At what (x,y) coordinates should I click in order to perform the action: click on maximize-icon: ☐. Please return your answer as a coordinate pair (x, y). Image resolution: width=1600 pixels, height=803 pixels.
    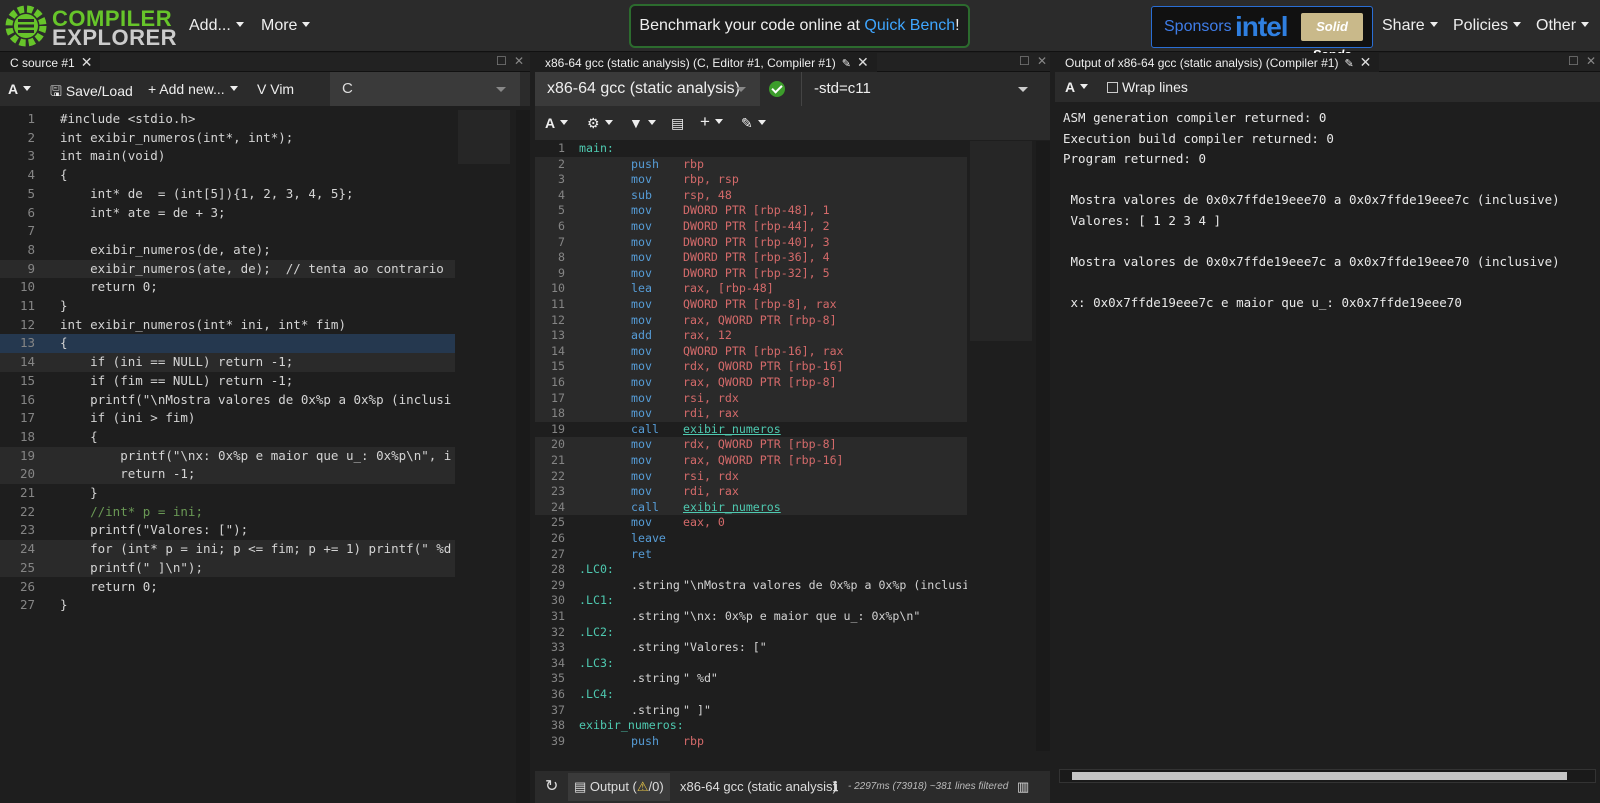
    Looking at the image, I should click on (1024, 61).